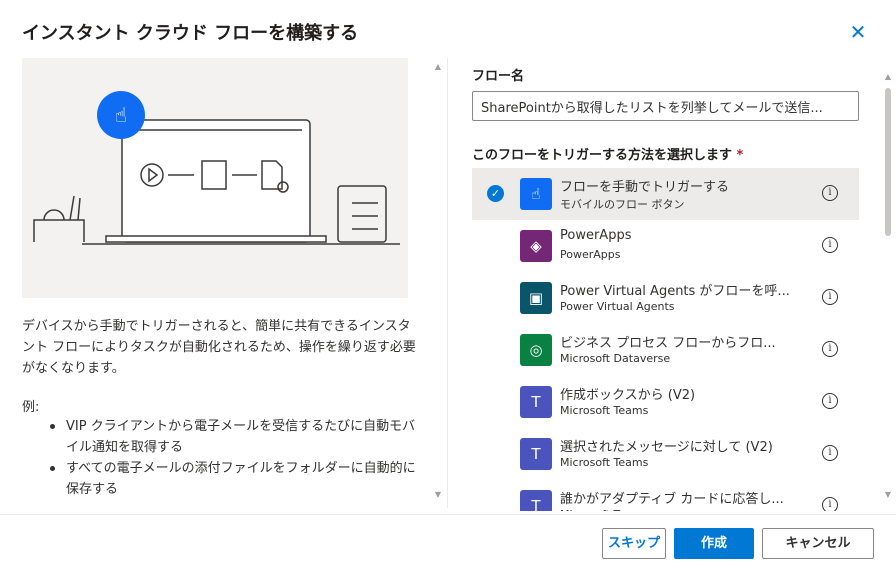  What do you see at coordinates (666, 447) in the screenshot?
I see `trigger-title: 選択されたメッセージに対して (V2)` at bounding box center [666, 447].